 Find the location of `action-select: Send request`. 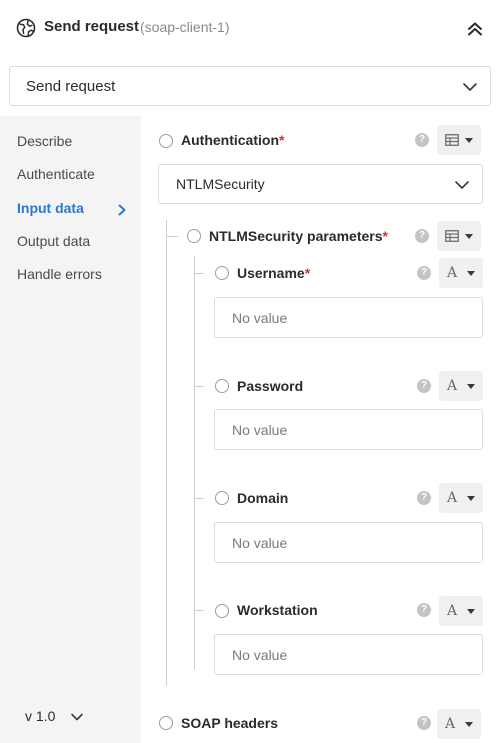

action-select: Send request is located at coordinates (250, 86).